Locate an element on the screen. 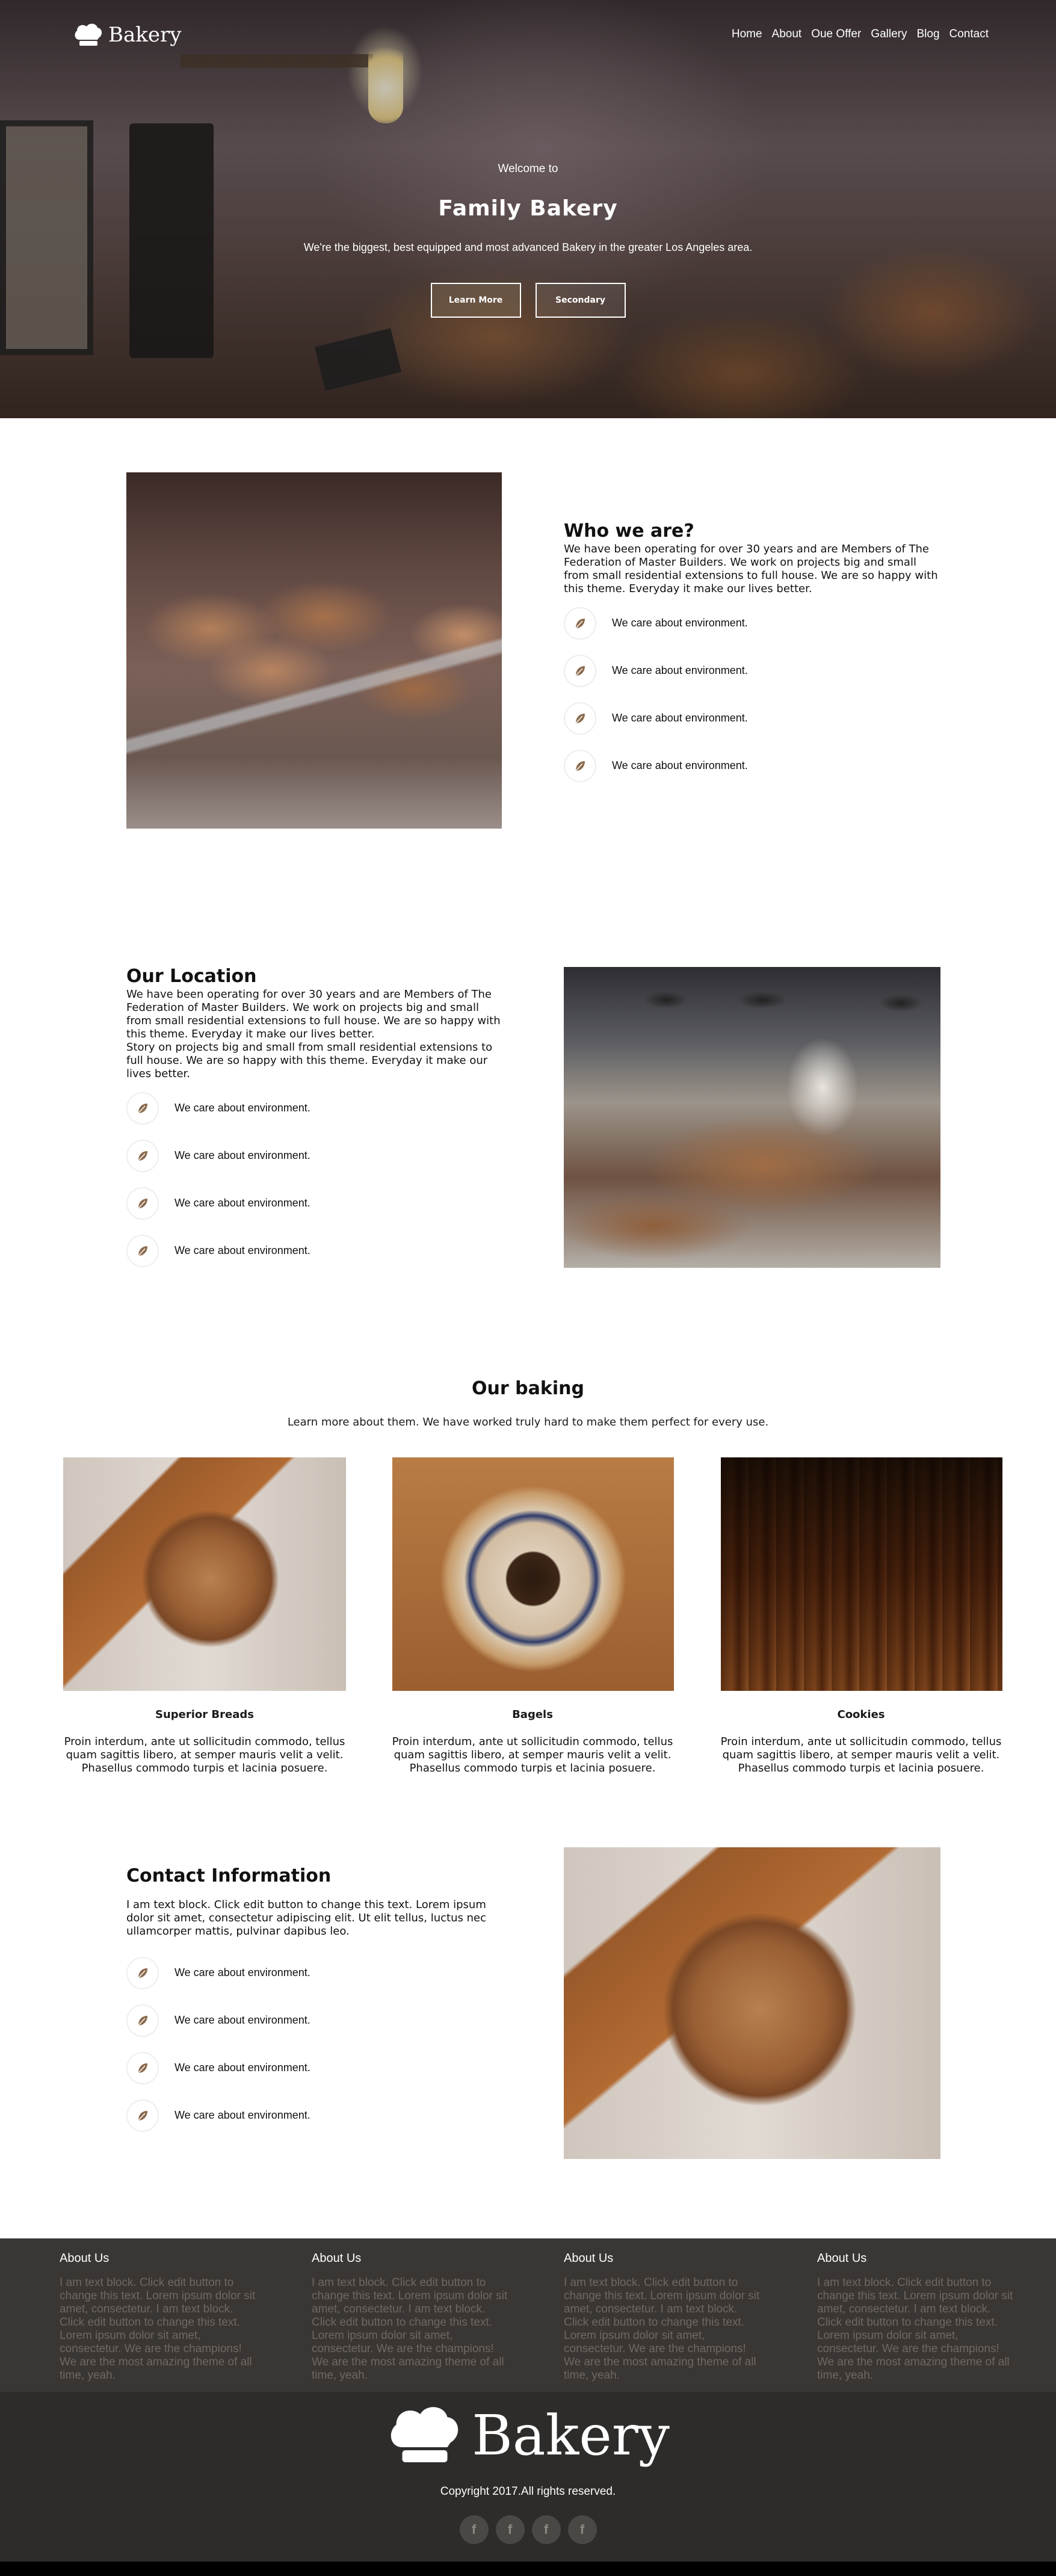 The height and width of the screenshot is (2576, 1056). location-title: Our Location is located at coordinates (191, 976).